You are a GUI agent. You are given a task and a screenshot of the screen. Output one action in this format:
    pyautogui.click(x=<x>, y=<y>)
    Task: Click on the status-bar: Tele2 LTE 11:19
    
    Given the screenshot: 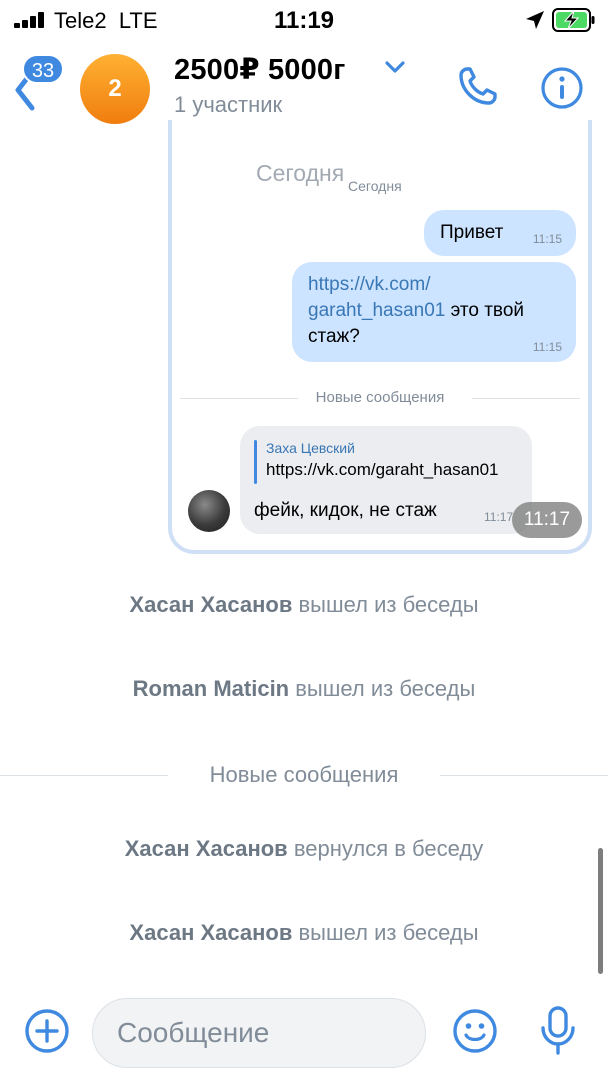 What is the action you would take?
    pyautogui.click(x=304, y=20)
    